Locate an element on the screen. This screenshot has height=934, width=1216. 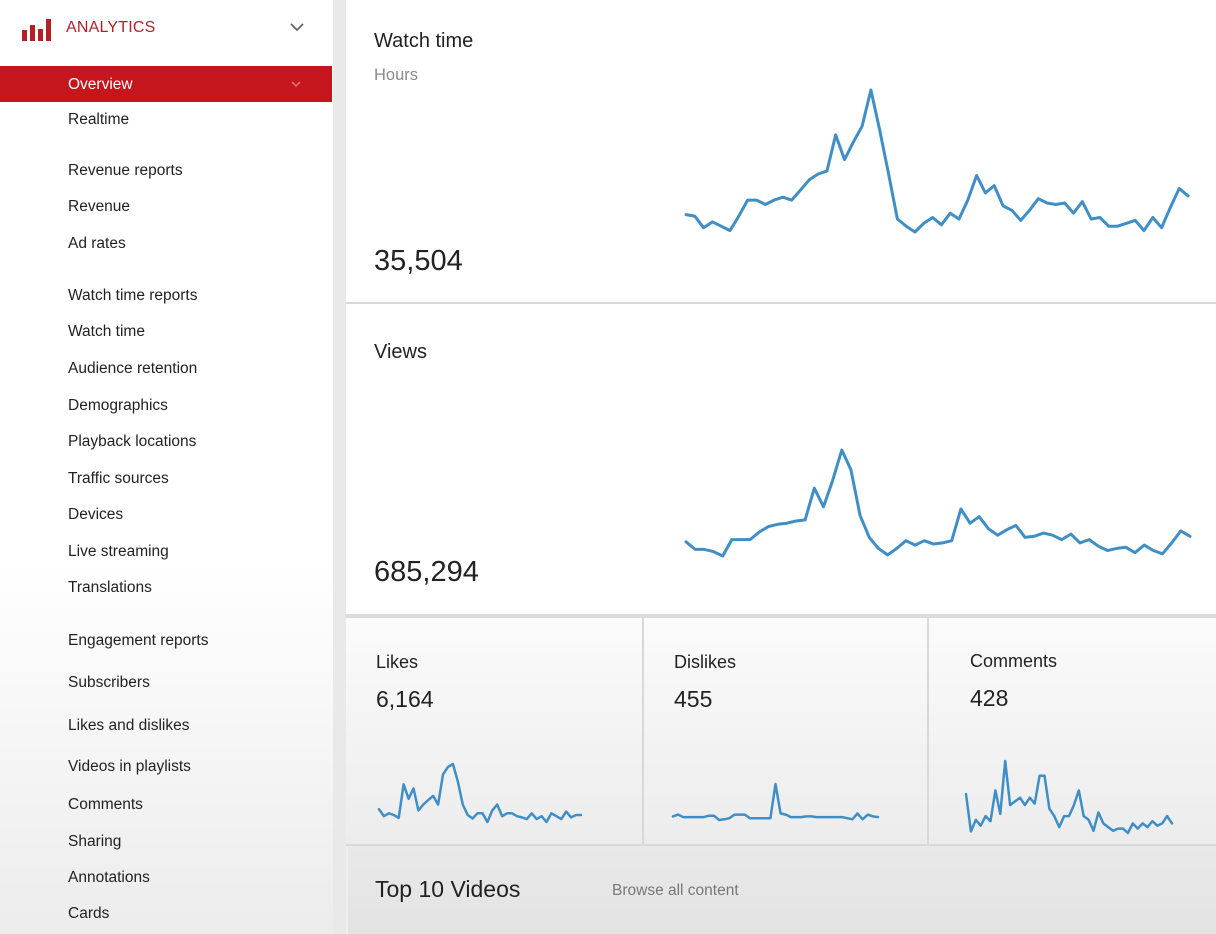
sidebar-item-label: Demographics is located at coordinates (118, 405).